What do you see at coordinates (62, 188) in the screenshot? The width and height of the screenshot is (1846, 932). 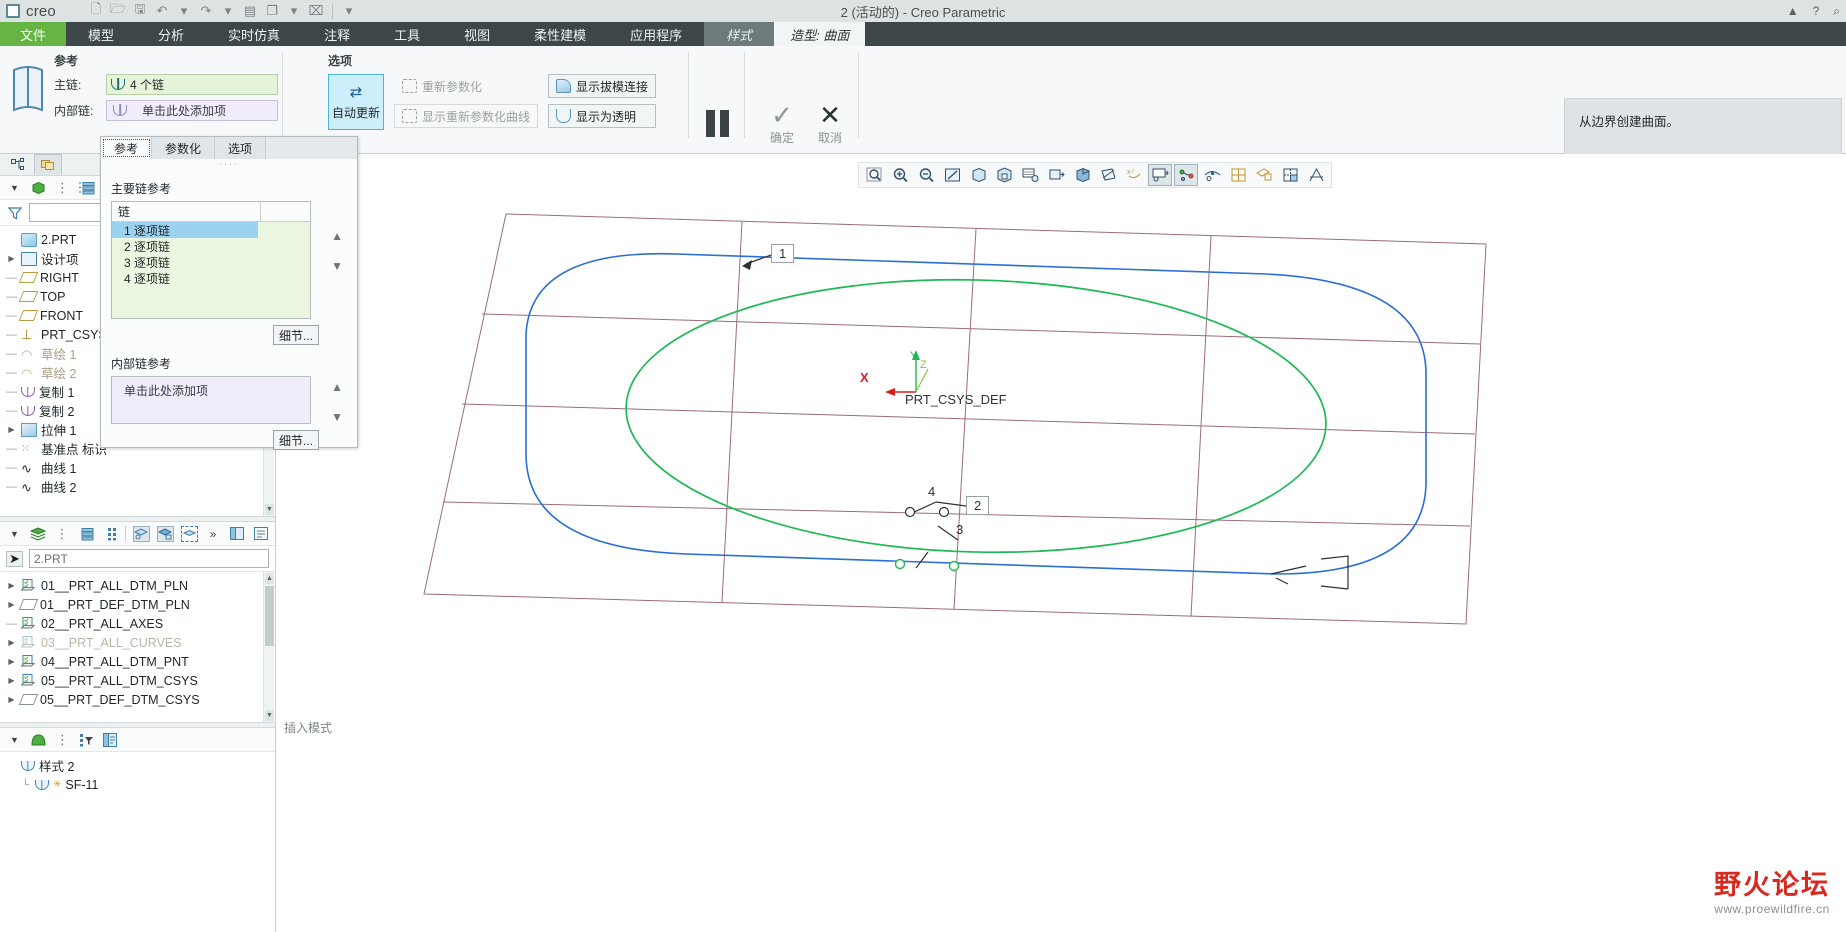 I see `tree-settings-icon: ⋮` at bounding box center [62, 188].